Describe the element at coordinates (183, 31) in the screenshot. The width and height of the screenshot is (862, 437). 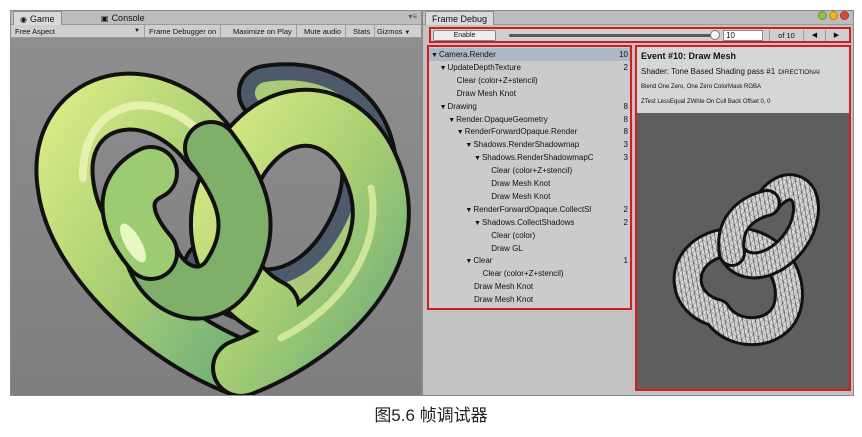
I see `frame-debugger-toggle: Frame Debugger on` at that location.